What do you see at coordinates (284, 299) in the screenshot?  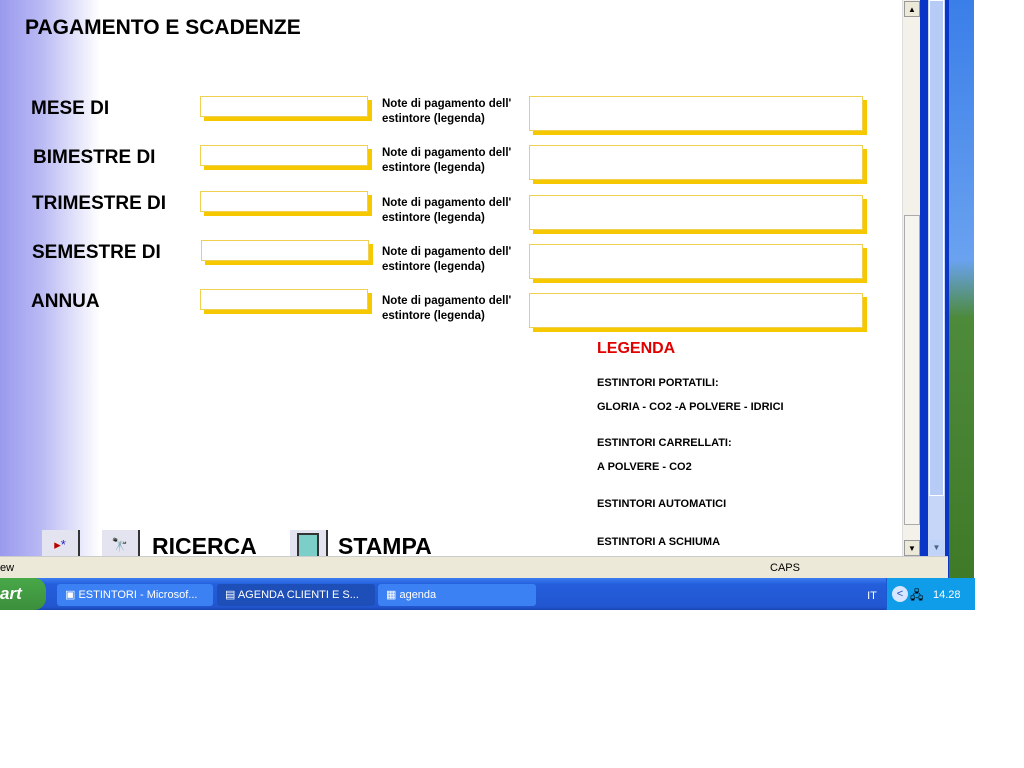 I see `annua-input` at bounding box center [284, 299].